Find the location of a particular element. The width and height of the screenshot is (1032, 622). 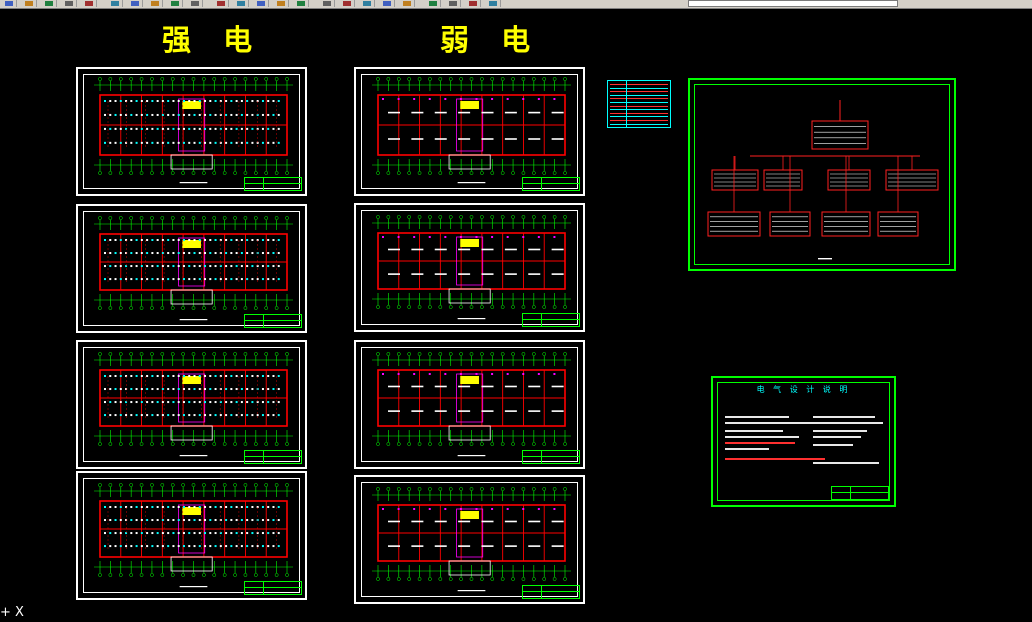

zoom-realtime-icon-glyph is located at coordinates (261, 3).